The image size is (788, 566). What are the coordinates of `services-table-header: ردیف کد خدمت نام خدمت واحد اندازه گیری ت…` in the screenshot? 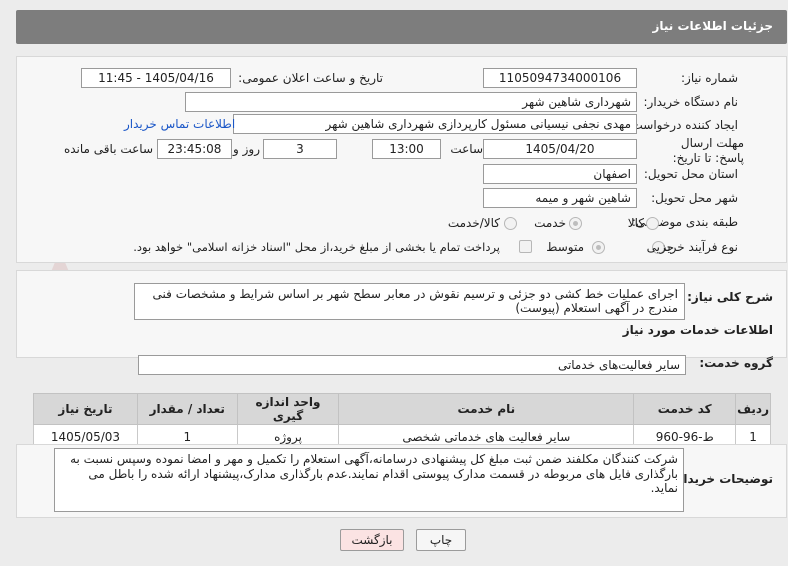 It's located at (402, 409).